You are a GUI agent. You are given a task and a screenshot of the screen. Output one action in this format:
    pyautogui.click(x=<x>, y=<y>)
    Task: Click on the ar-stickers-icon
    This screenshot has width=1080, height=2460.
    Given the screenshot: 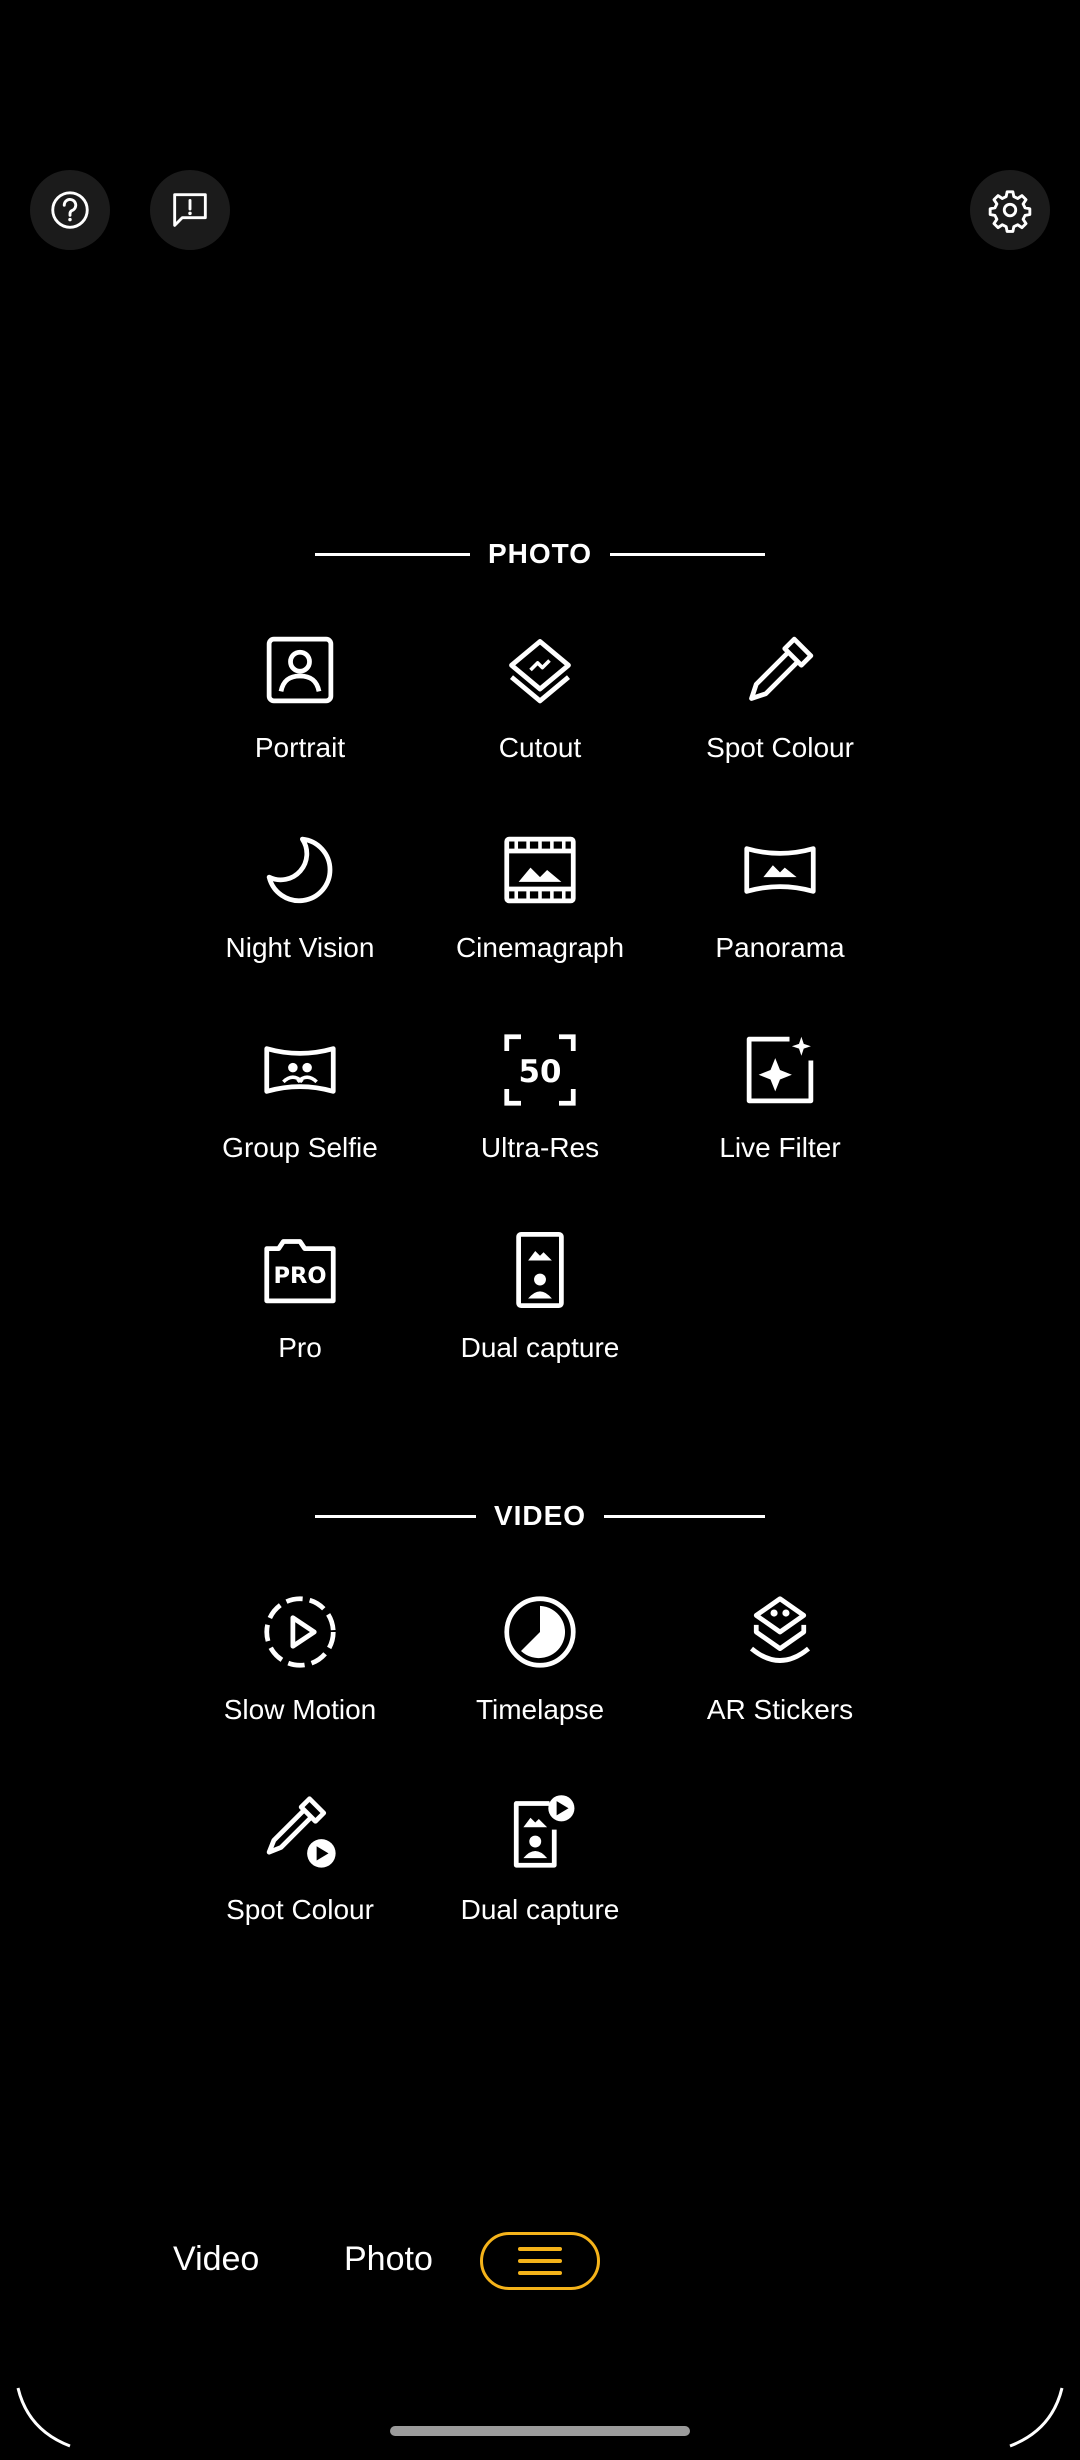 What is the action you would take?
    pyautogui.click(x=780, y=1629)
    